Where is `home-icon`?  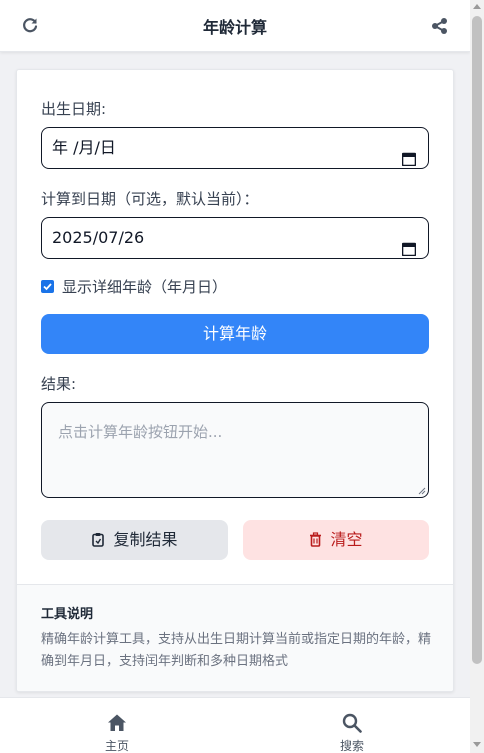
home-icon is located at coordinates (117, 722).